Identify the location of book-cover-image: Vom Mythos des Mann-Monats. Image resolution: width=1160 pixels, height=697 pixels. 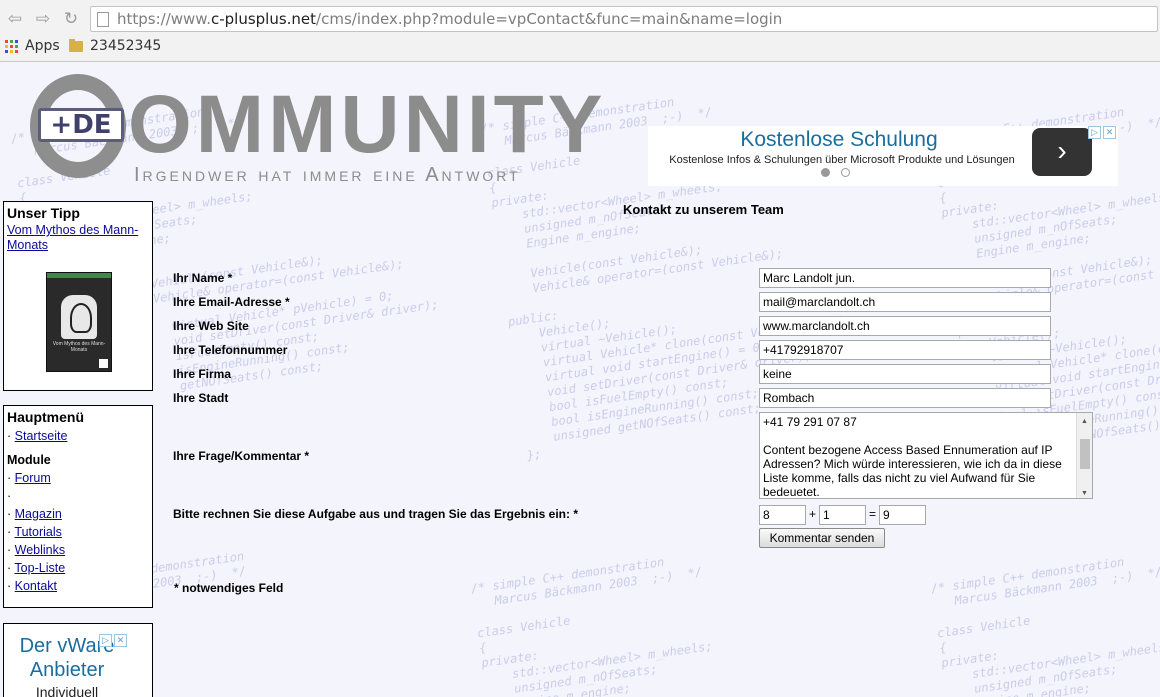
(79, 322).